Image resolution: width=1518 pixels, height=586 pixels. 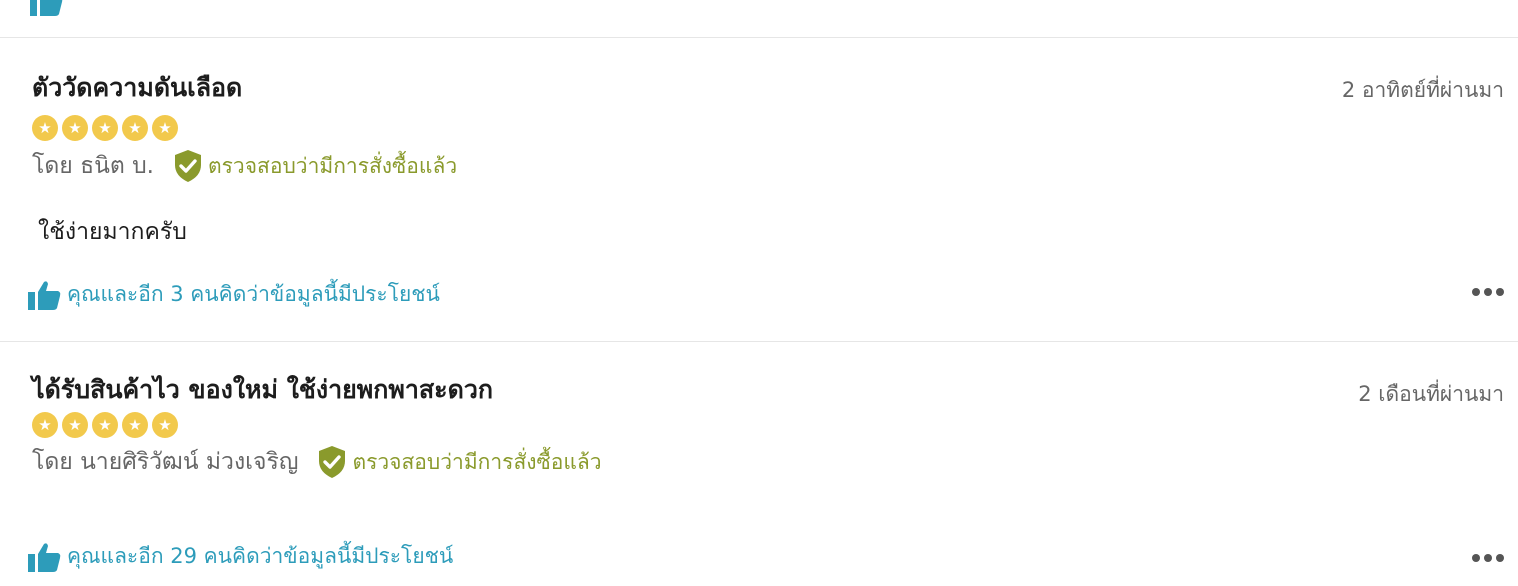 What do you see at coordinates (263, 389) in the screenshot?
I see `review-title: ได้รับสินค้าไว ของใหม่ ใช้ง่ายพกพาสะดวก` at bounding box center [263, 389].